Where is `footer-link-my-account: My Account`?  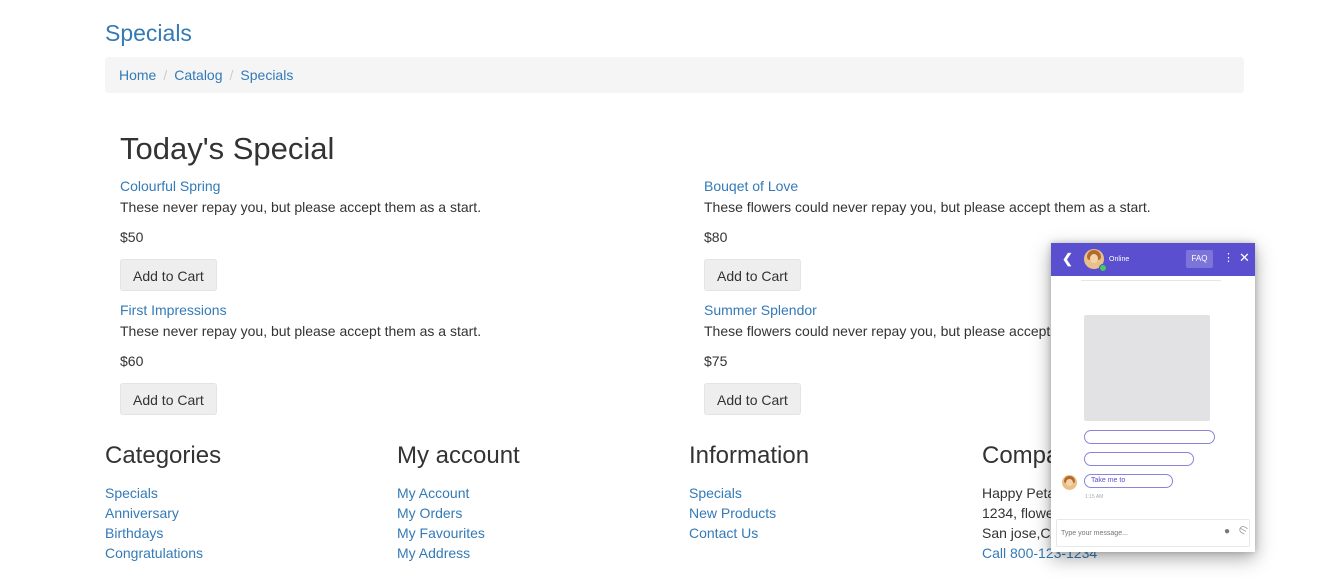 footer-link-my-account: My Account is located at coordinates (433, 493).